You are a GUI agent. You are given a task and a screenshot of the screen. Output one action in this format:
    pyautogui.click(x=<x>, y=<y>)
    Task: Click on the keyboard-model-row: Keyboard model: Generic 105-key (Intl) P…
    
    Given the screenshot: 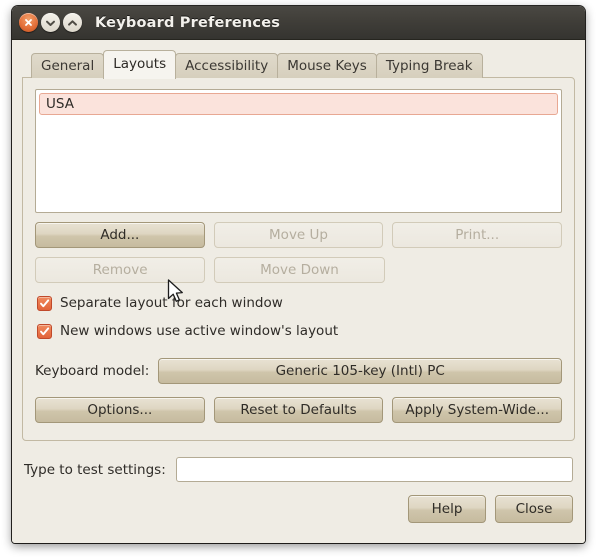 What is the action you would take?
    pyautogui.click(x=298, y=371)
    